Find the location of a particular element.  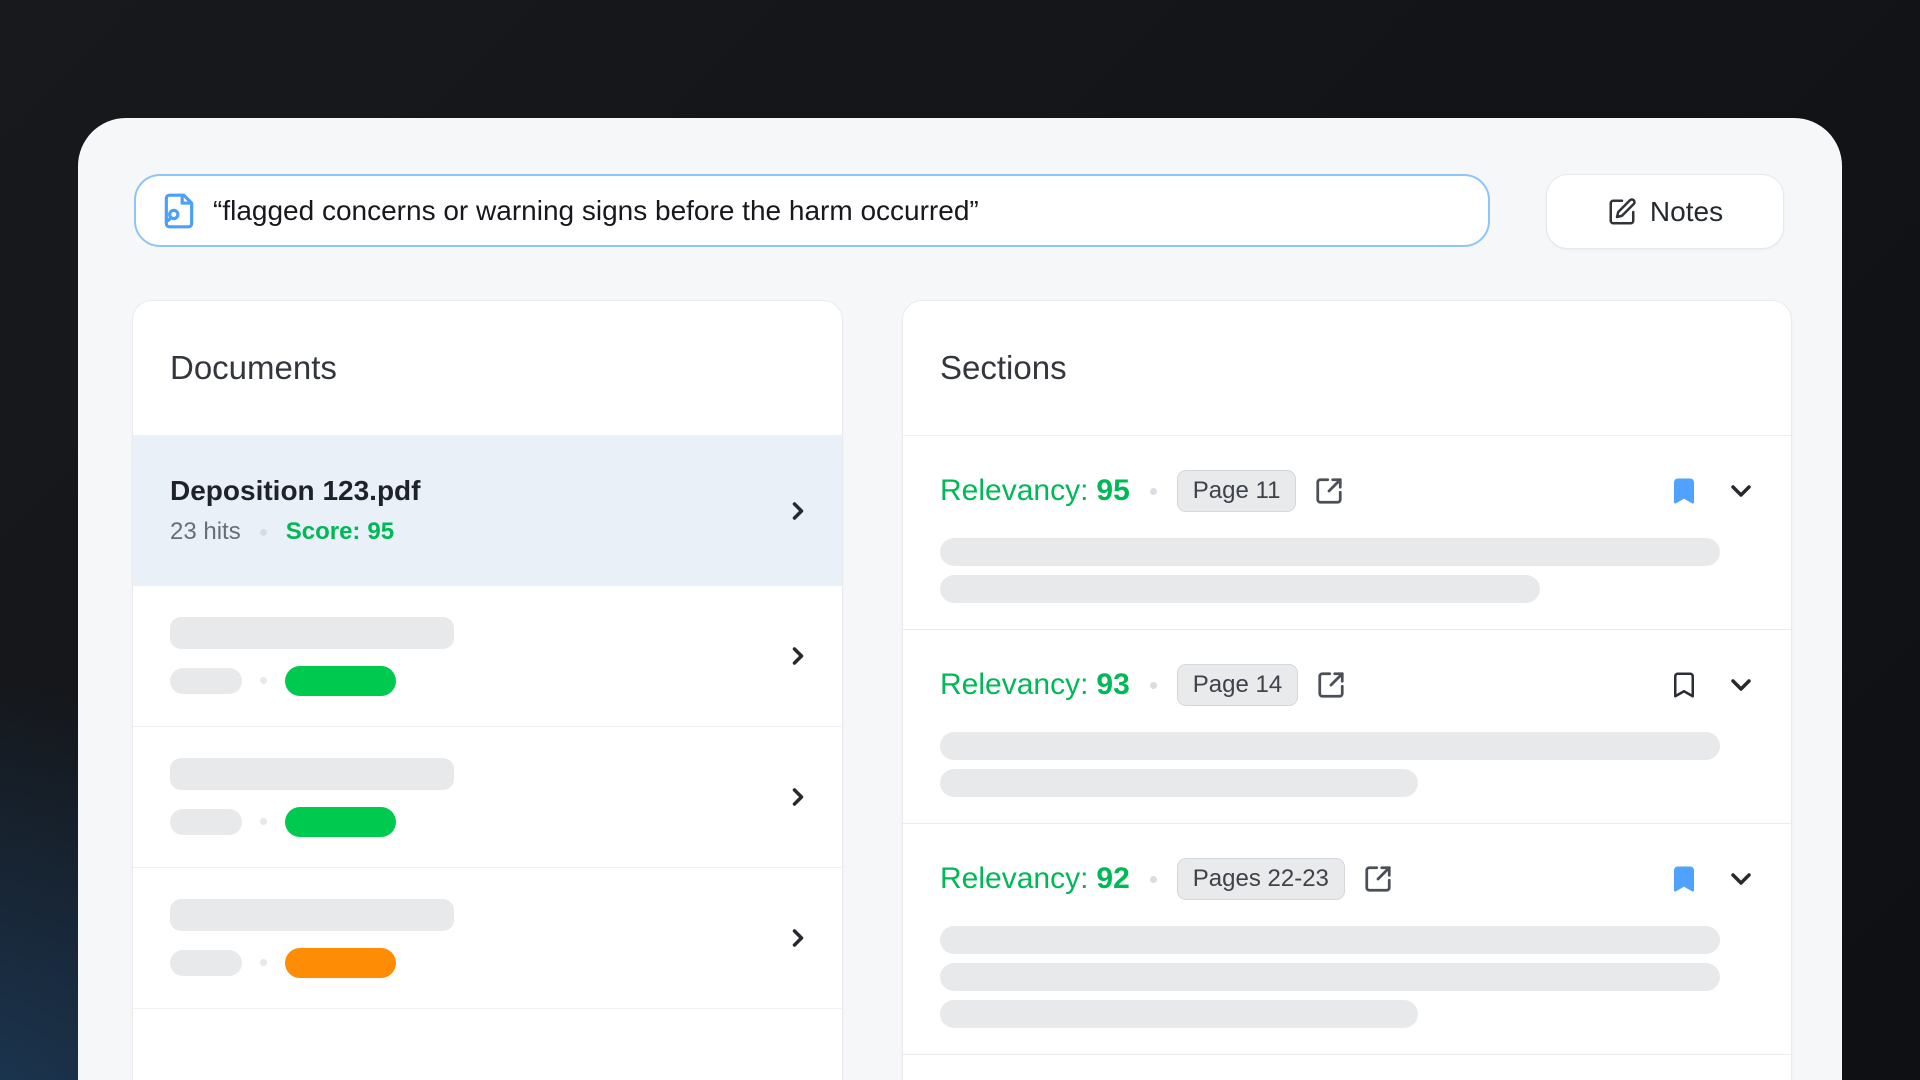

page-badge: Pages 22-23 is located at coordinates (1260, 879).